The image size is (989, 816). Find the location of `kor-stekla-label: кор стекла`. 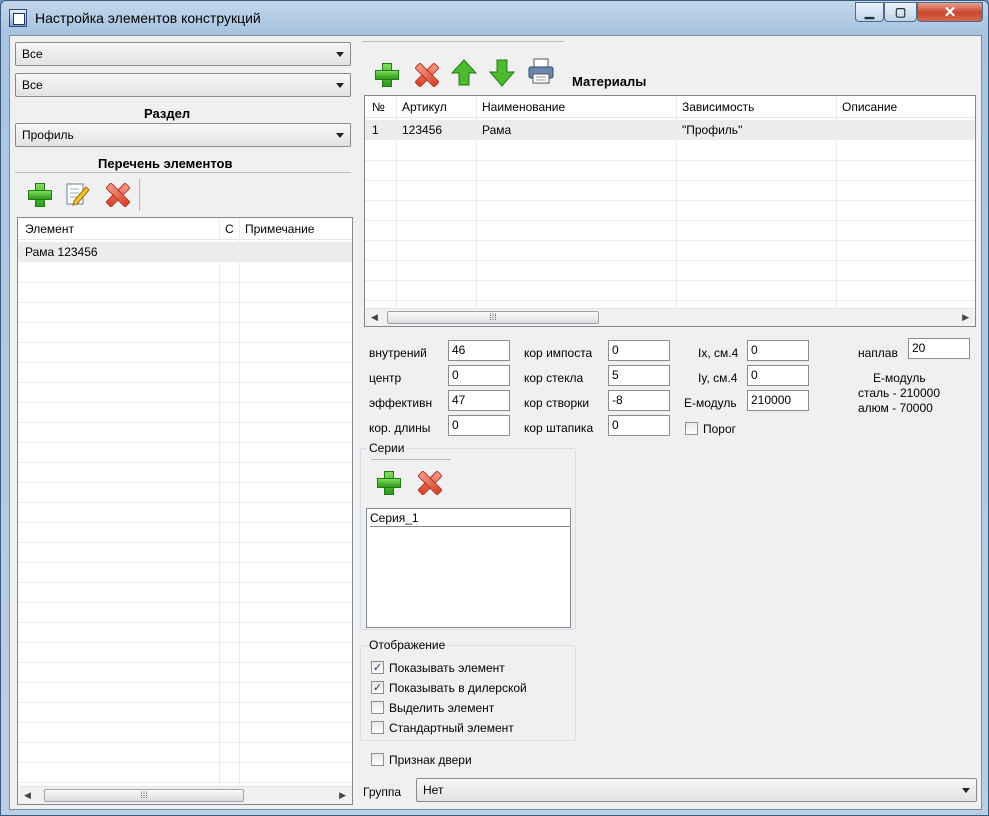

kor-stekla-label: кор стекла is located at coordinates (554, 378).